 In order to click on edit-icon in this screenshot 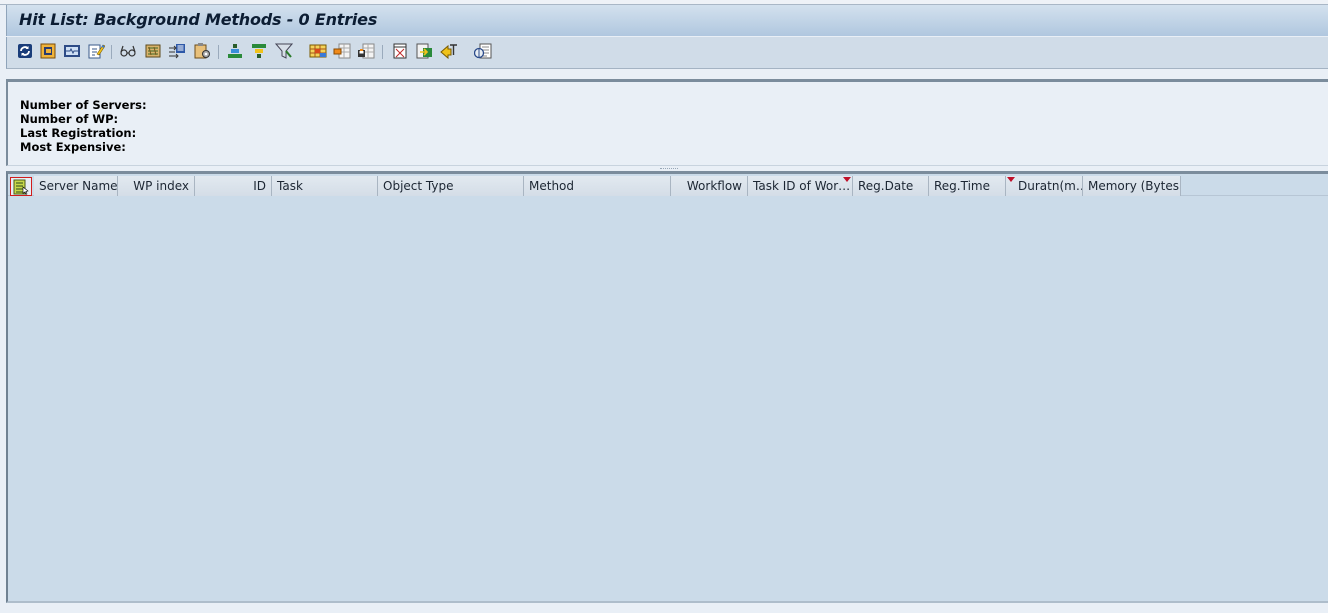, I will do `click(96, 51)`.